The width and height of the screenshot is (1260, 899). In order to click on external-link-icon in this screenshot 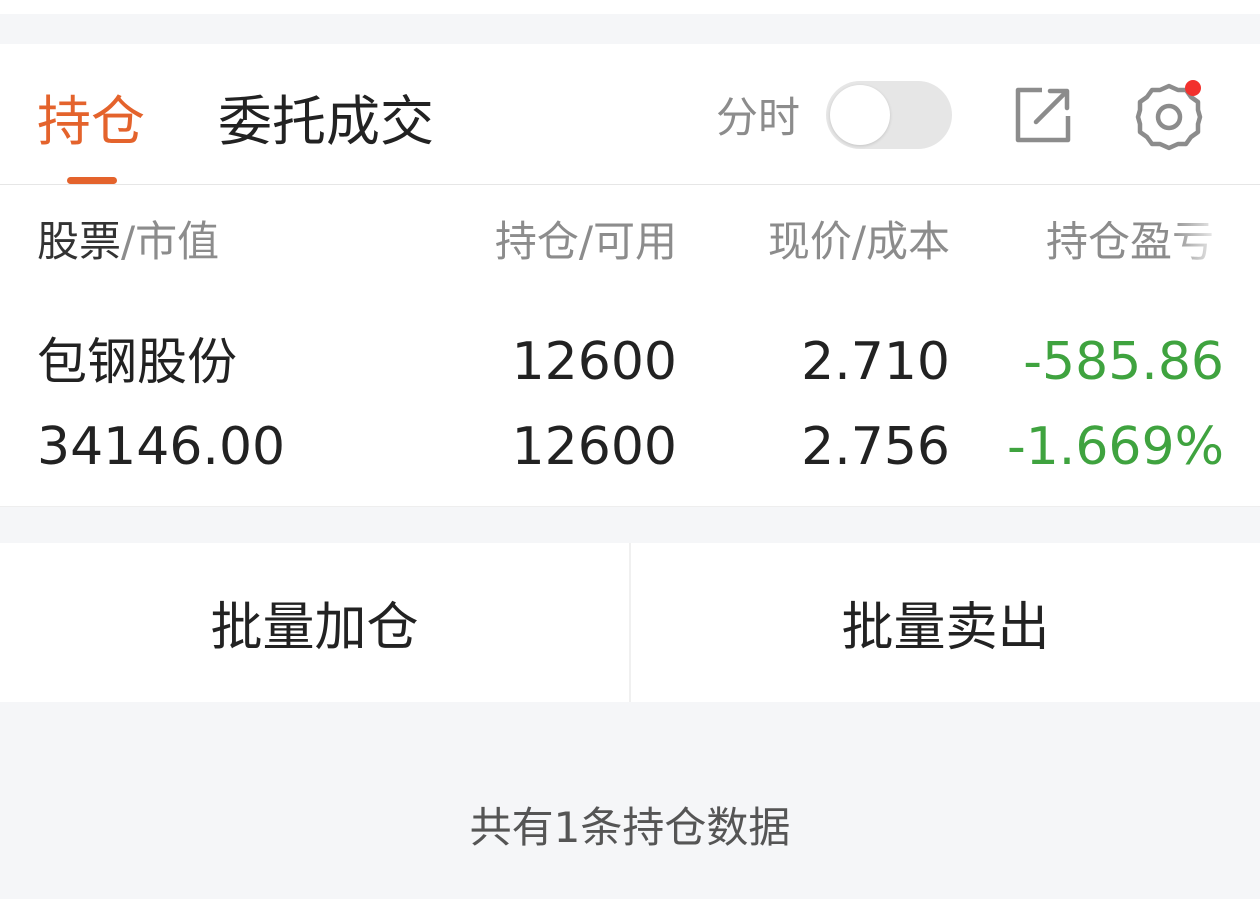, I will do `click(1043, 115)`.